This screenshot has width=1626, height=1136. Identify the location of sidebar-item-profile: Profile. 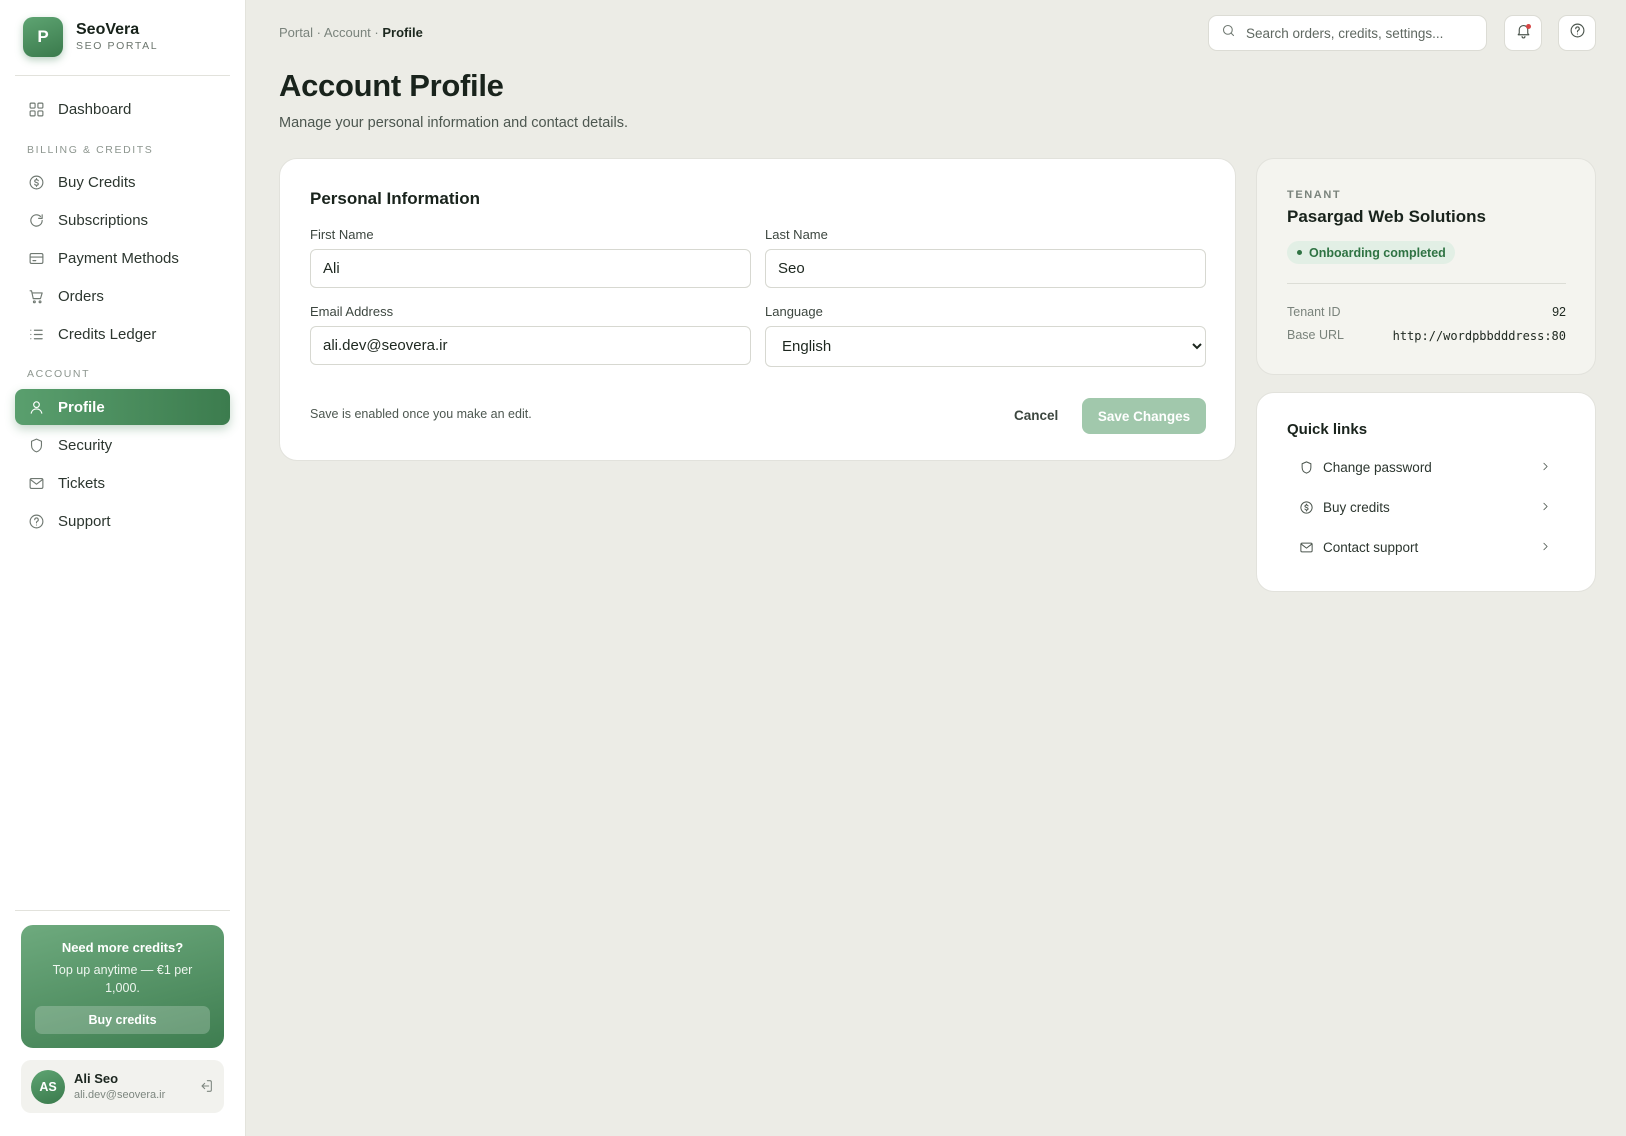
(122, 407).